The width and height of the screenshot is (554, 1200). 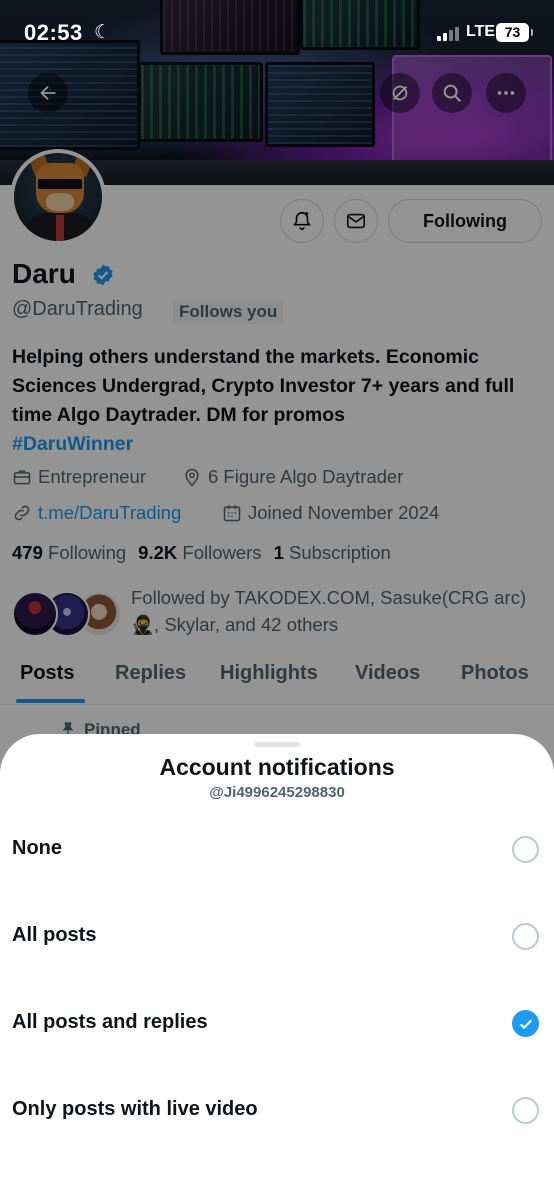 I want to click on status-bar: 02:53 ☾ LTE 73, so click(x=277, y=31).